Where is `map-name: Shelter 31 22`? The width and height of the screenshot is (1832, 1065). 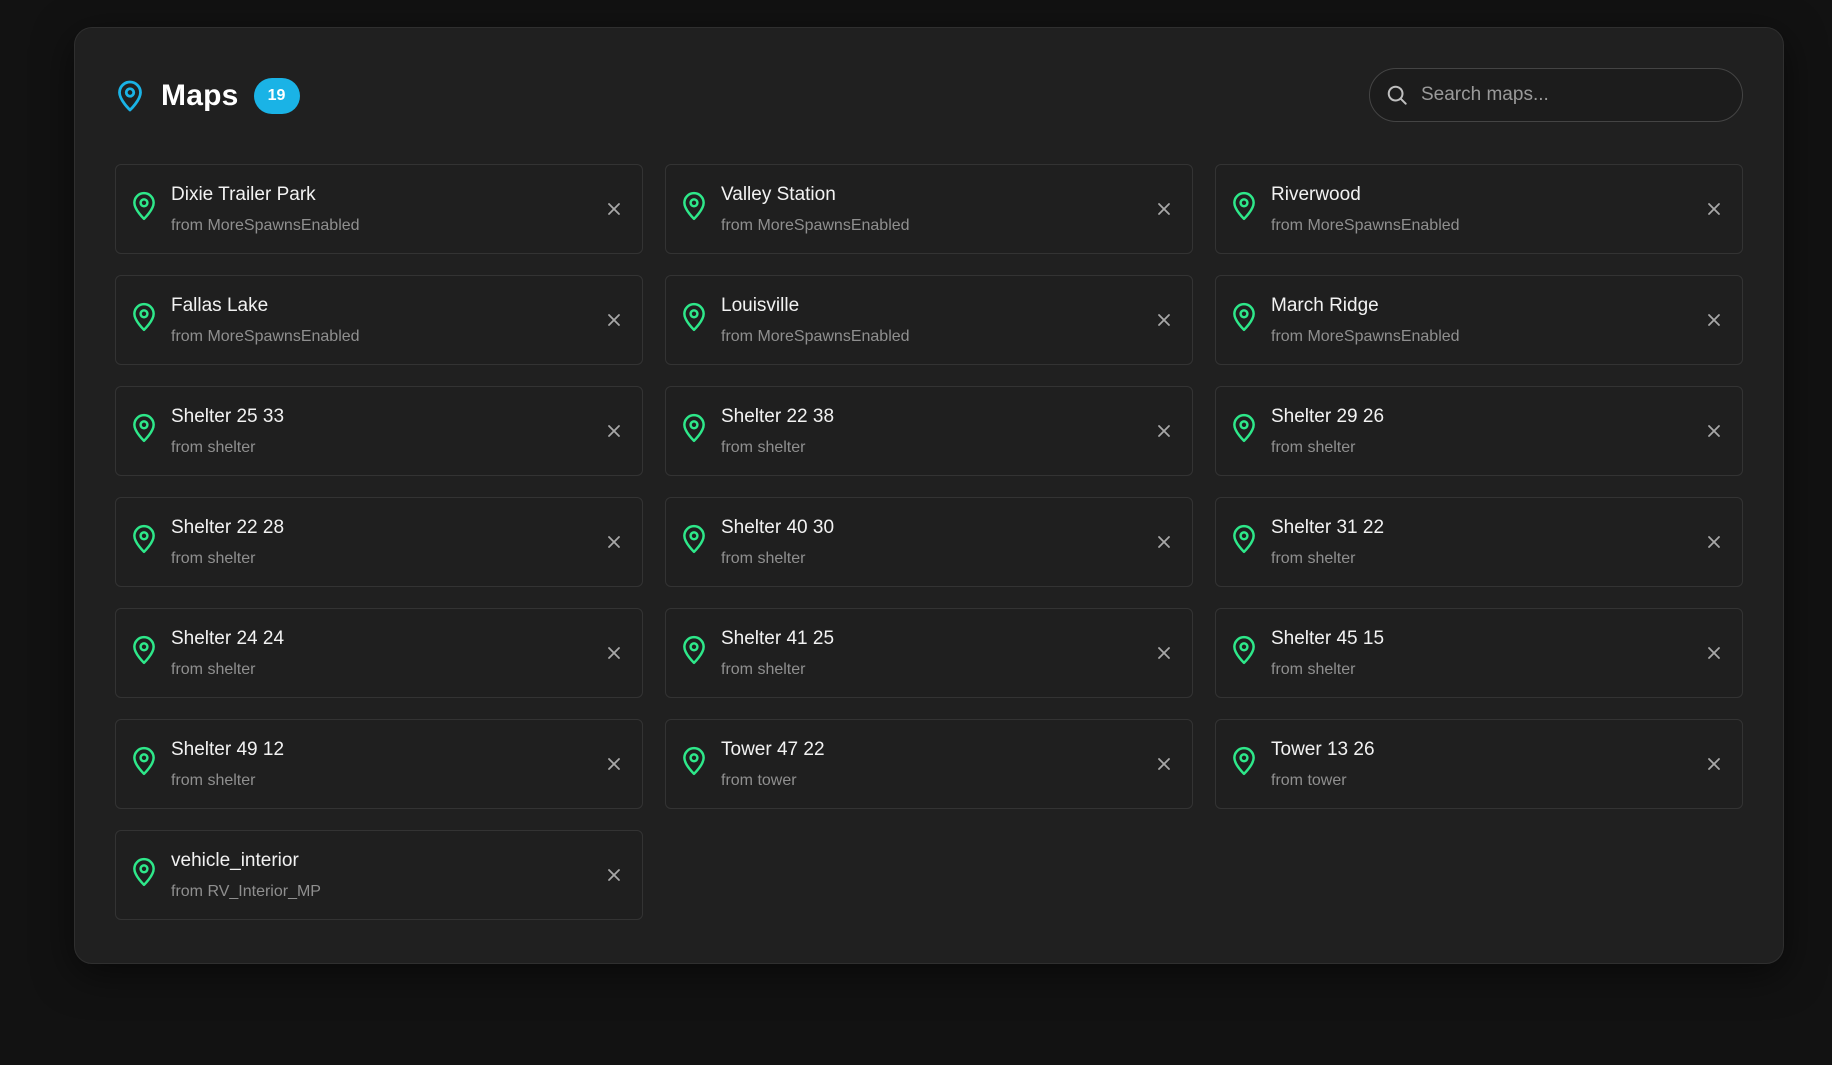
map-name: Shelter 31 22 is located at coordinates (1328, 527).